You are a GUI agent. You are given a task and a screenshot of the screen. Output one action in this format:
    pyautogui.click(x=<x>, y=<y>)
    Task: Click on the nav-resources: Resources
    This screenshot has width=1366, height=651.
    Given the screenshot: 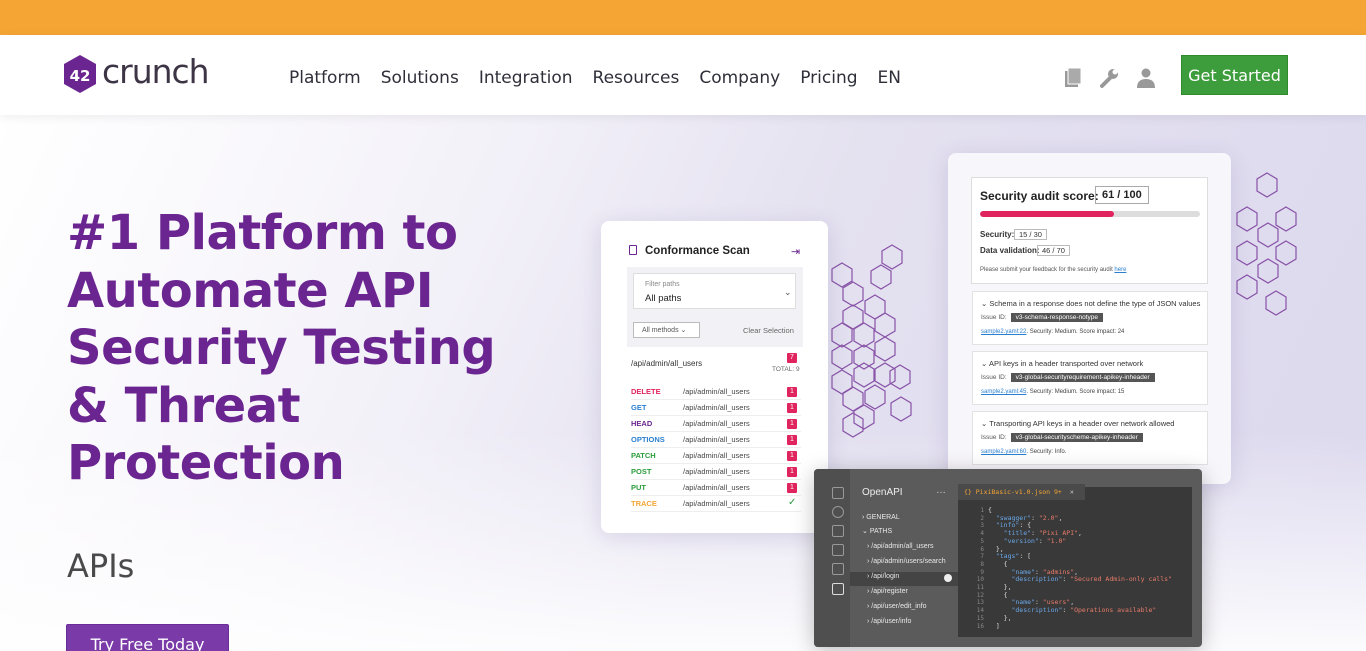 What is the action you would take?
    pyautogui.click(x=636, y=78)
    